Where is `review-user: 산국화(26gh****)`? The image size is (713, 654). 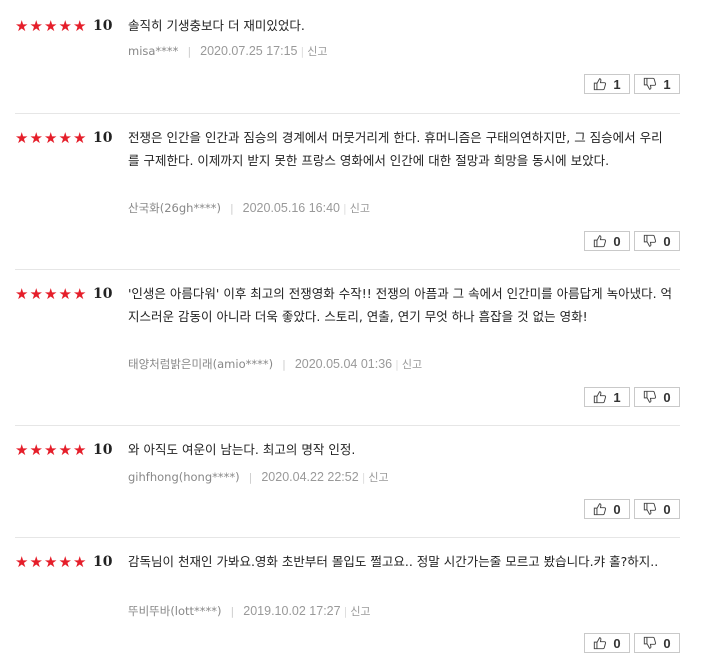 review-user: 산국화(26gh****) is located at coordinates (174, 208).